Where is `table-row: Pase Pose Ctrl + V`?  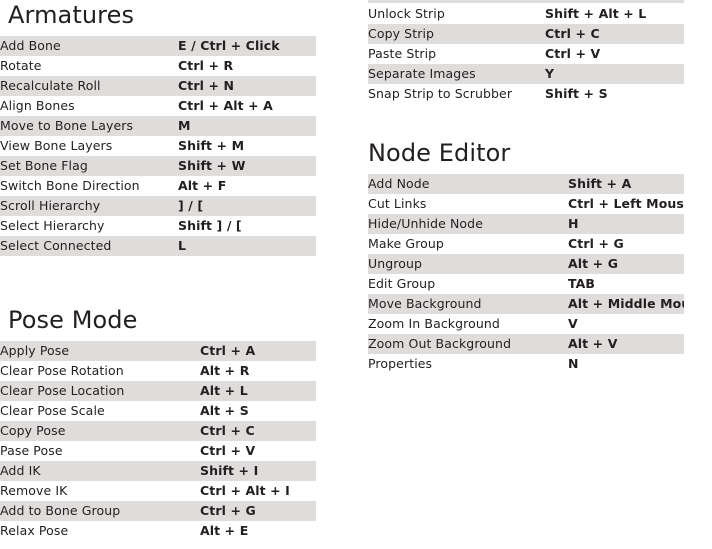
table-row: Pase Pose Ctrl + V is located at coordinates (158, 451).